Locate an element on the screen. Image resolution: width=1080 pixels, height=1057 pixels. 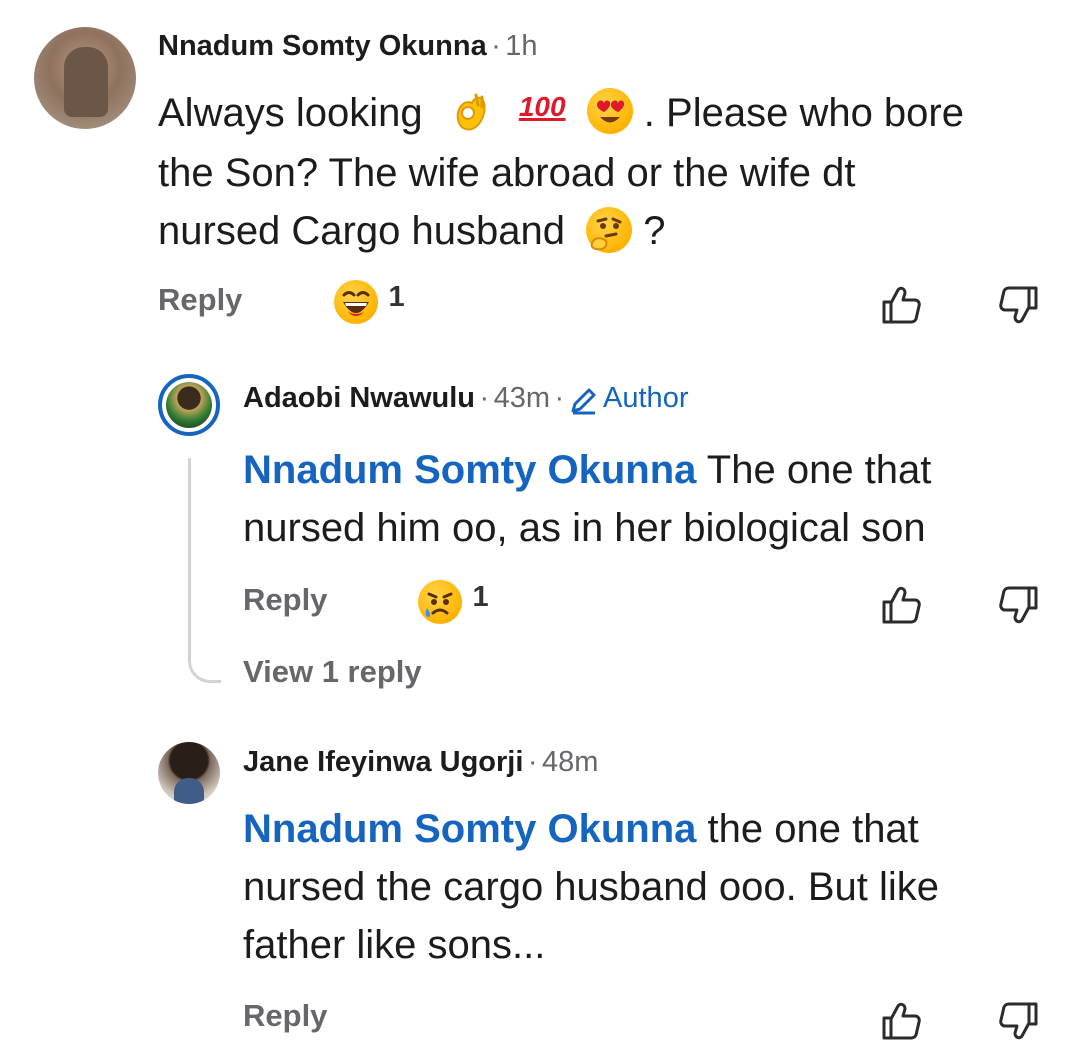
comment-line: the Son? The wife abroad or the wife dt is located at coordinates (507, 173).